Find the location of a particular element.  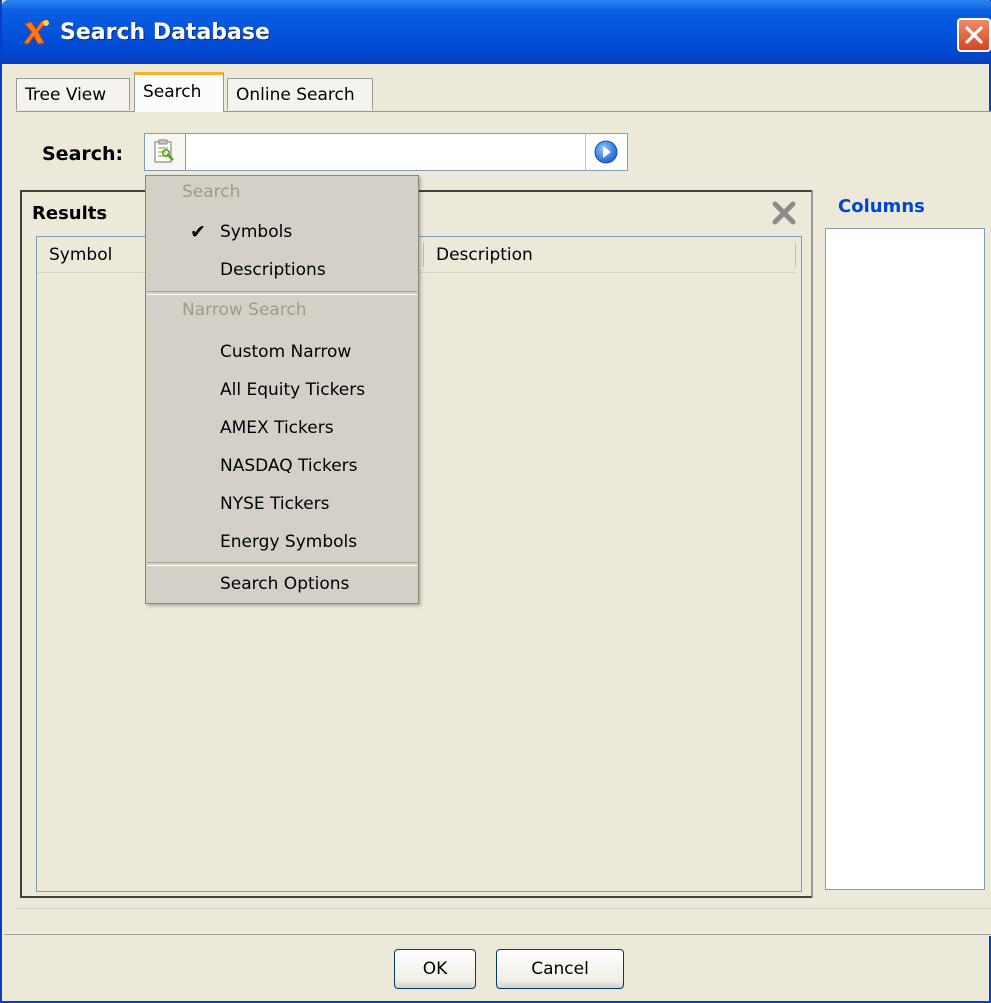

menu-item-label: NYSE Tickers is located at coordinates (275, 504).